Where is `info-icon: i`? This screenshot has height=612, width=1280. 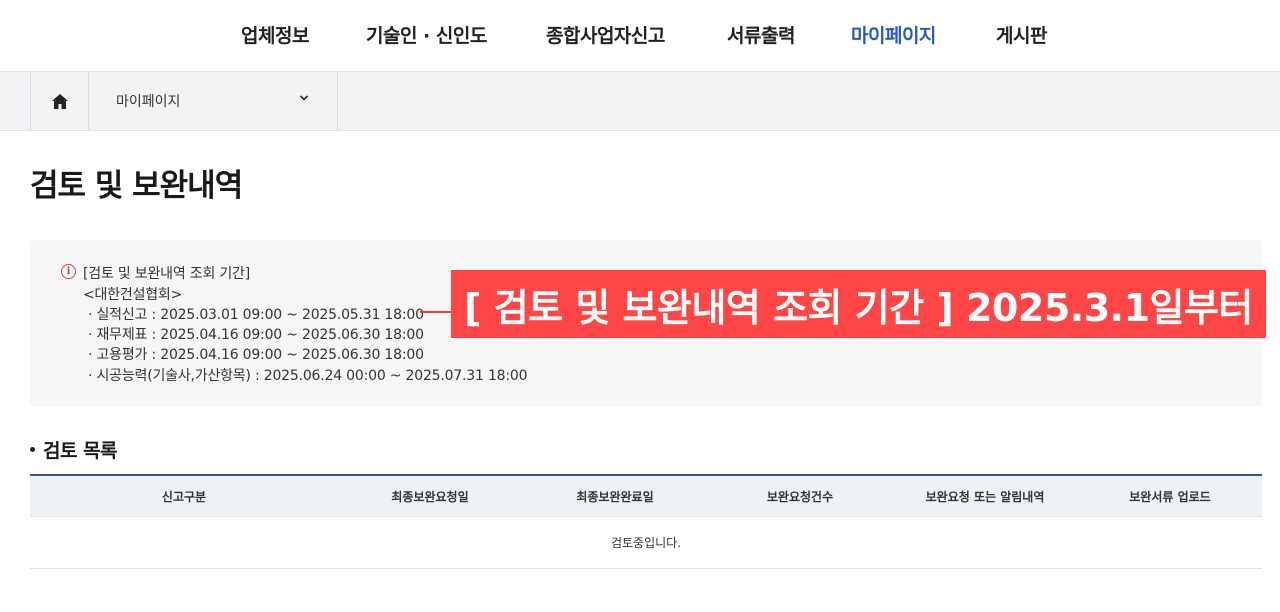 info-icon: i is located at coordinates (68, 271).